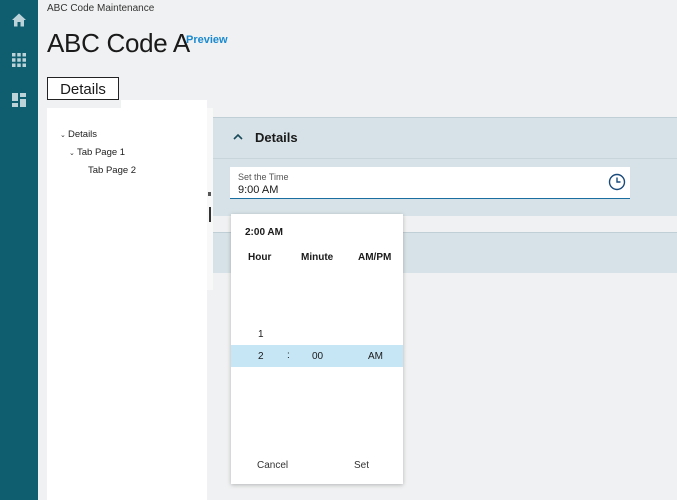  I want to click on section-title: Details, so click(276, 137).